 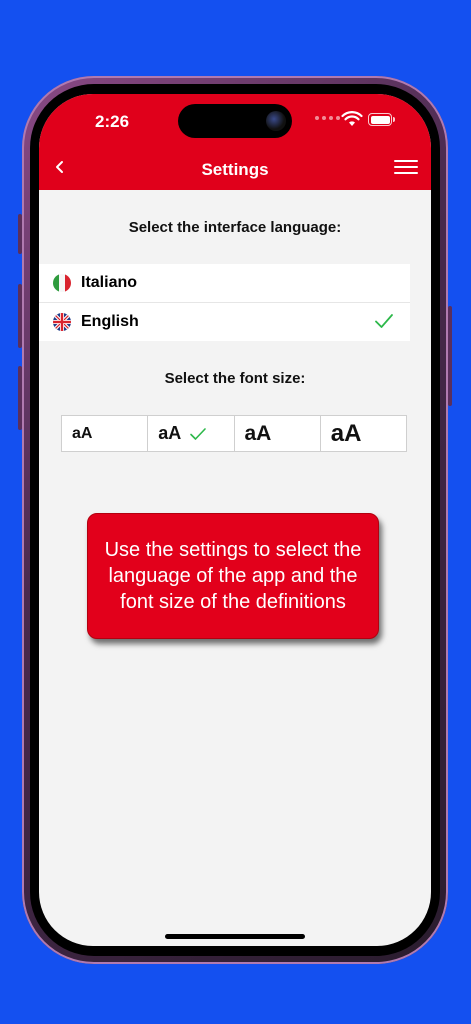 I want to click on battery-icon, so click(x=381, y=119).